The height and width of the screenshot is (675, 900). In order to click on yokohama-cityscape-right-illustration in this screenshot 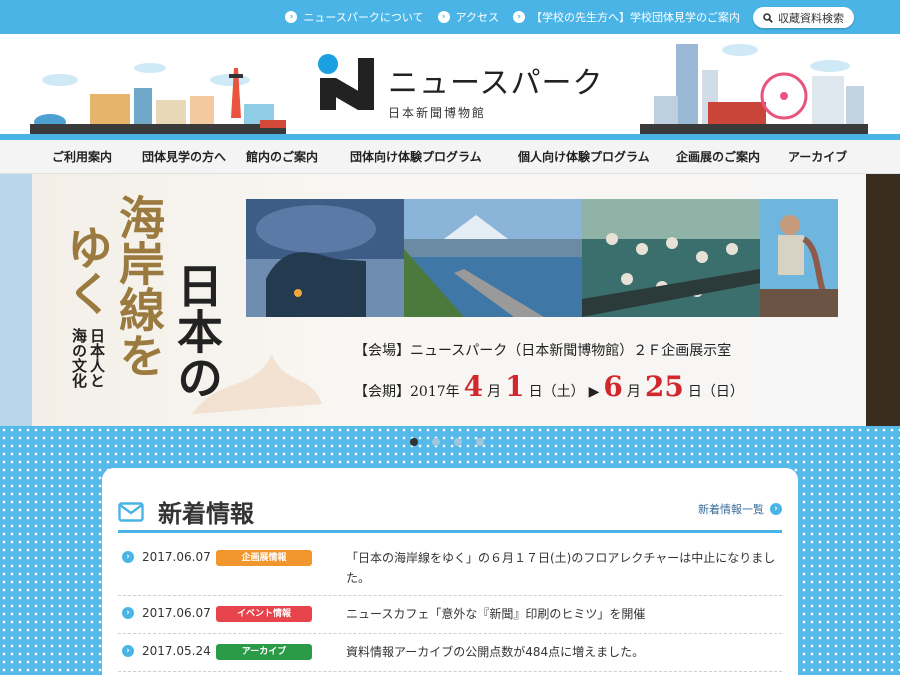, I will do `click(754, 90)`.